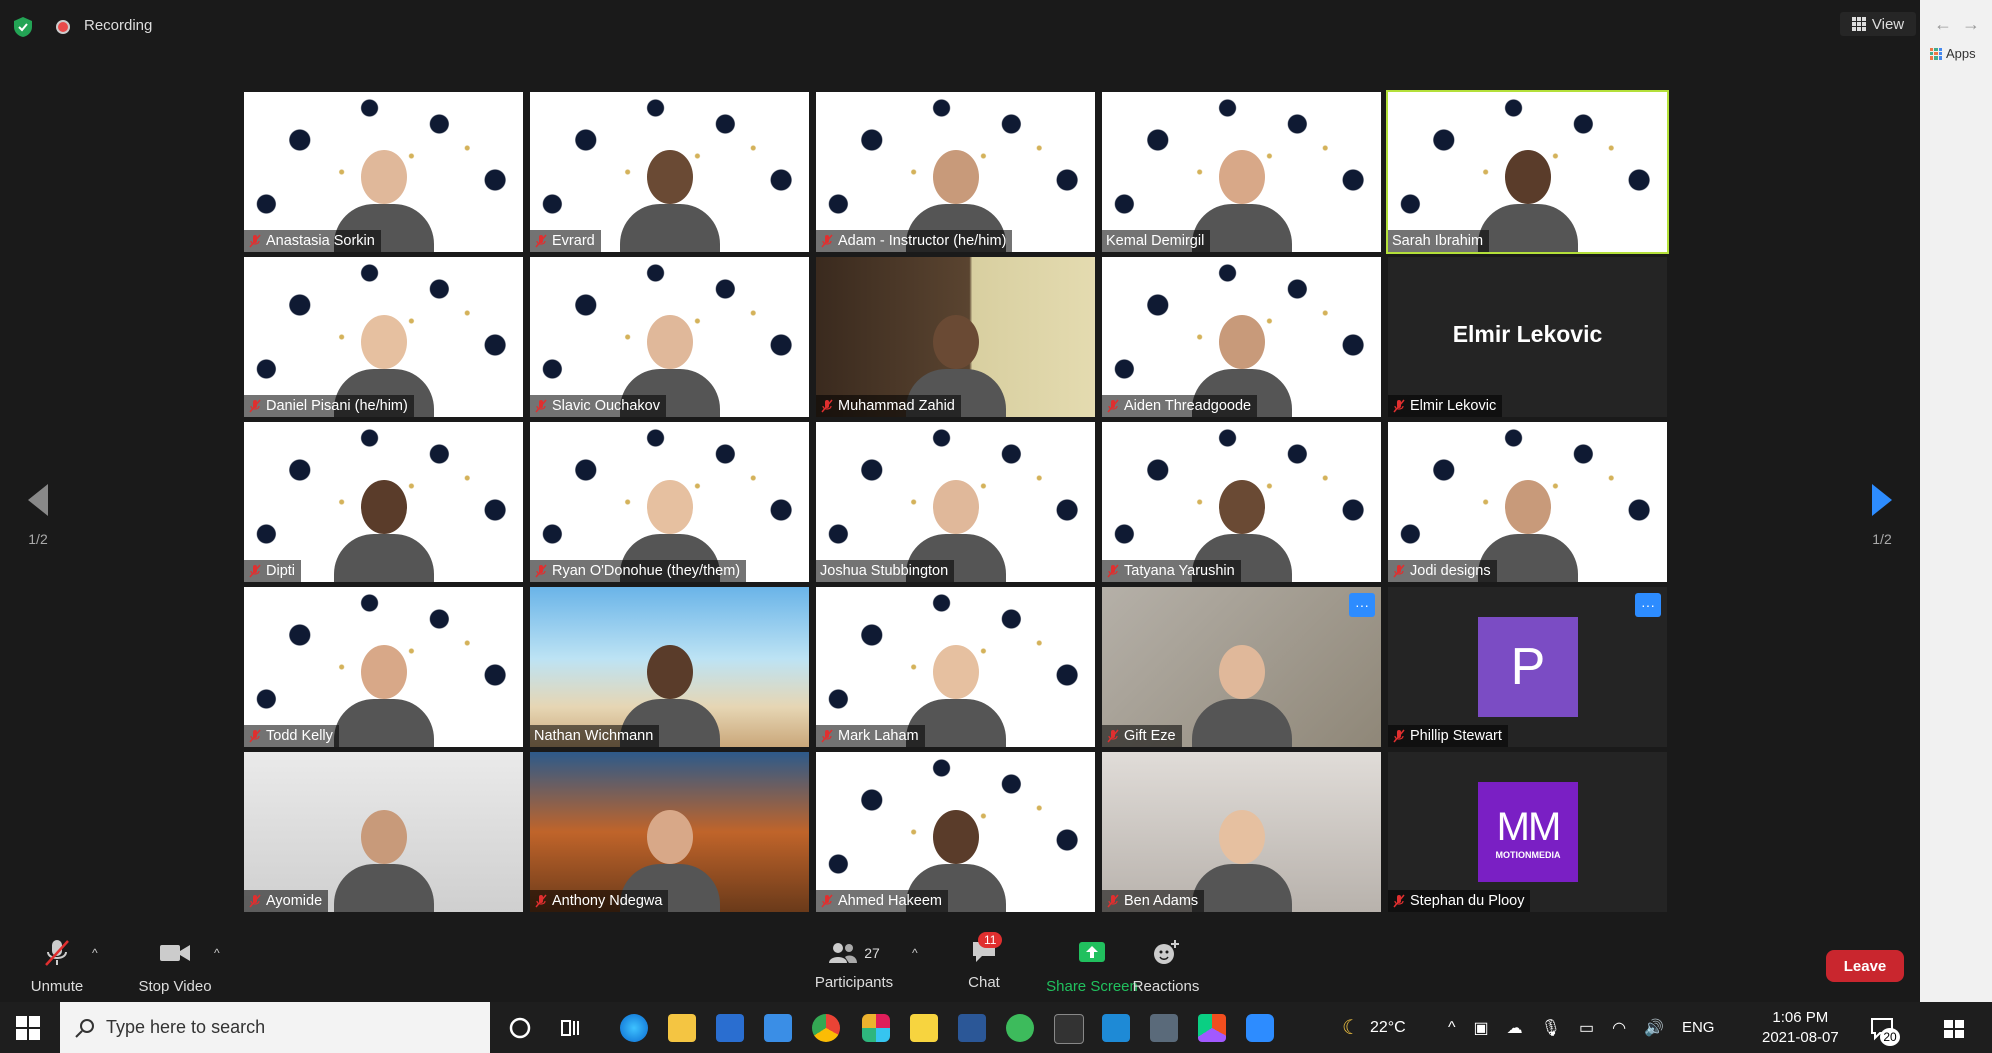 The width and height of the screenshot is (1992, 1053). What do you see at coordinates (1800, 1017) in the screenshot?
I see `clock-time: 1:06 PM` at bounding box center [1800, 1017].